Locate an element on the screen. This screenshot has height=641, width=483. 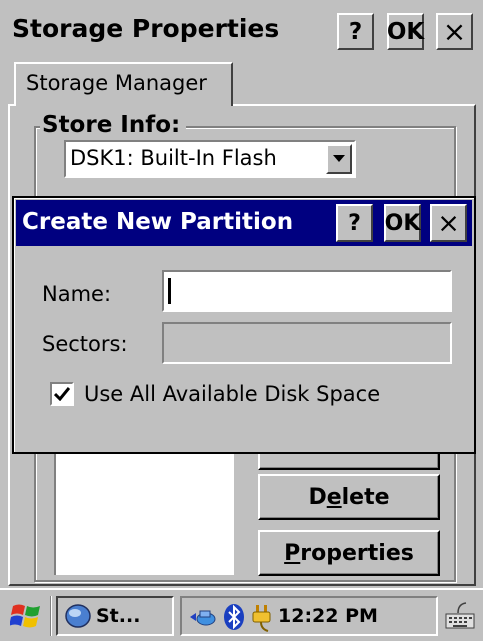
store-info-label: Store Info: is located at coordinates (113, 125).